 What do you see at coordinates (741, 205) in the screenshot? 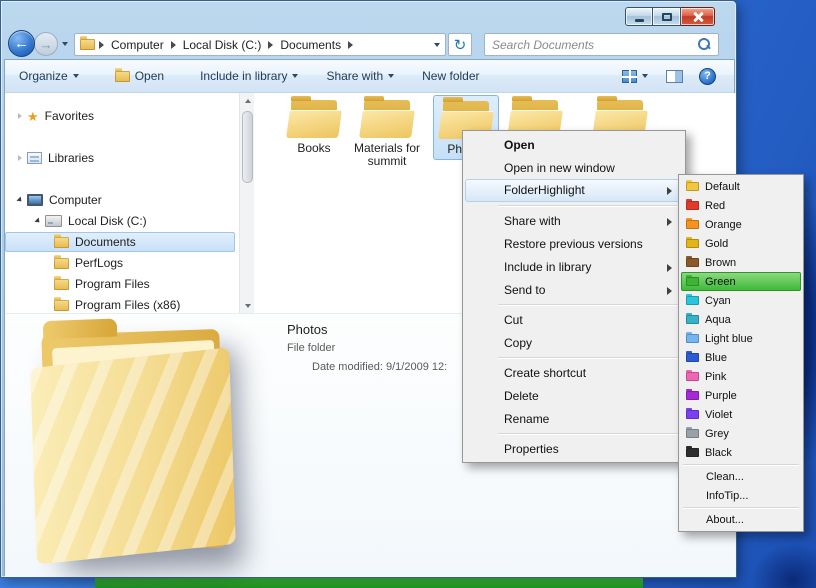
I see `submenu-item-red: Red` at bounding box center [741, 205].